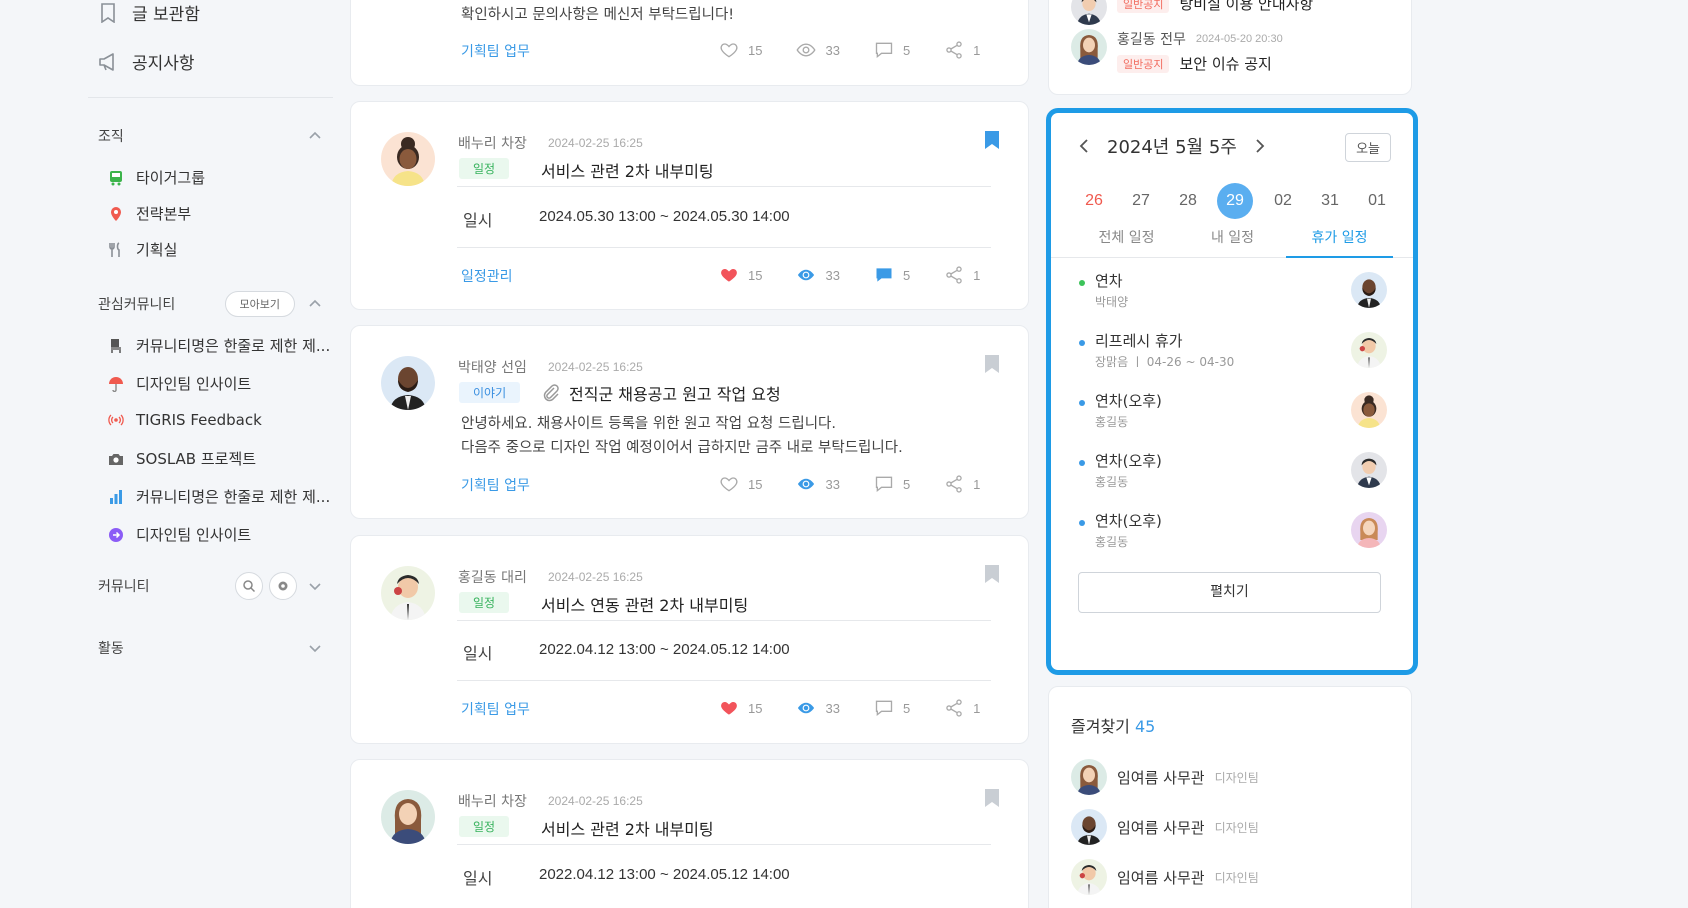  I want to click on map-pin-icon, so click(116, 214).